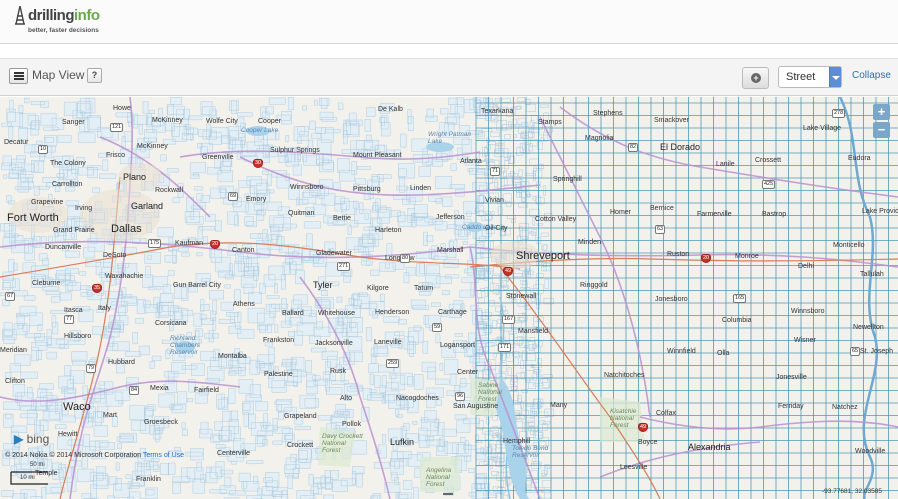 Image resolution: width=898 pixels, height=499 pixels. What do you see at coordinates (64, 15) in the screenshot?
I see `logo-wordmark: drillinginfo` at bounding box center [64, 15].